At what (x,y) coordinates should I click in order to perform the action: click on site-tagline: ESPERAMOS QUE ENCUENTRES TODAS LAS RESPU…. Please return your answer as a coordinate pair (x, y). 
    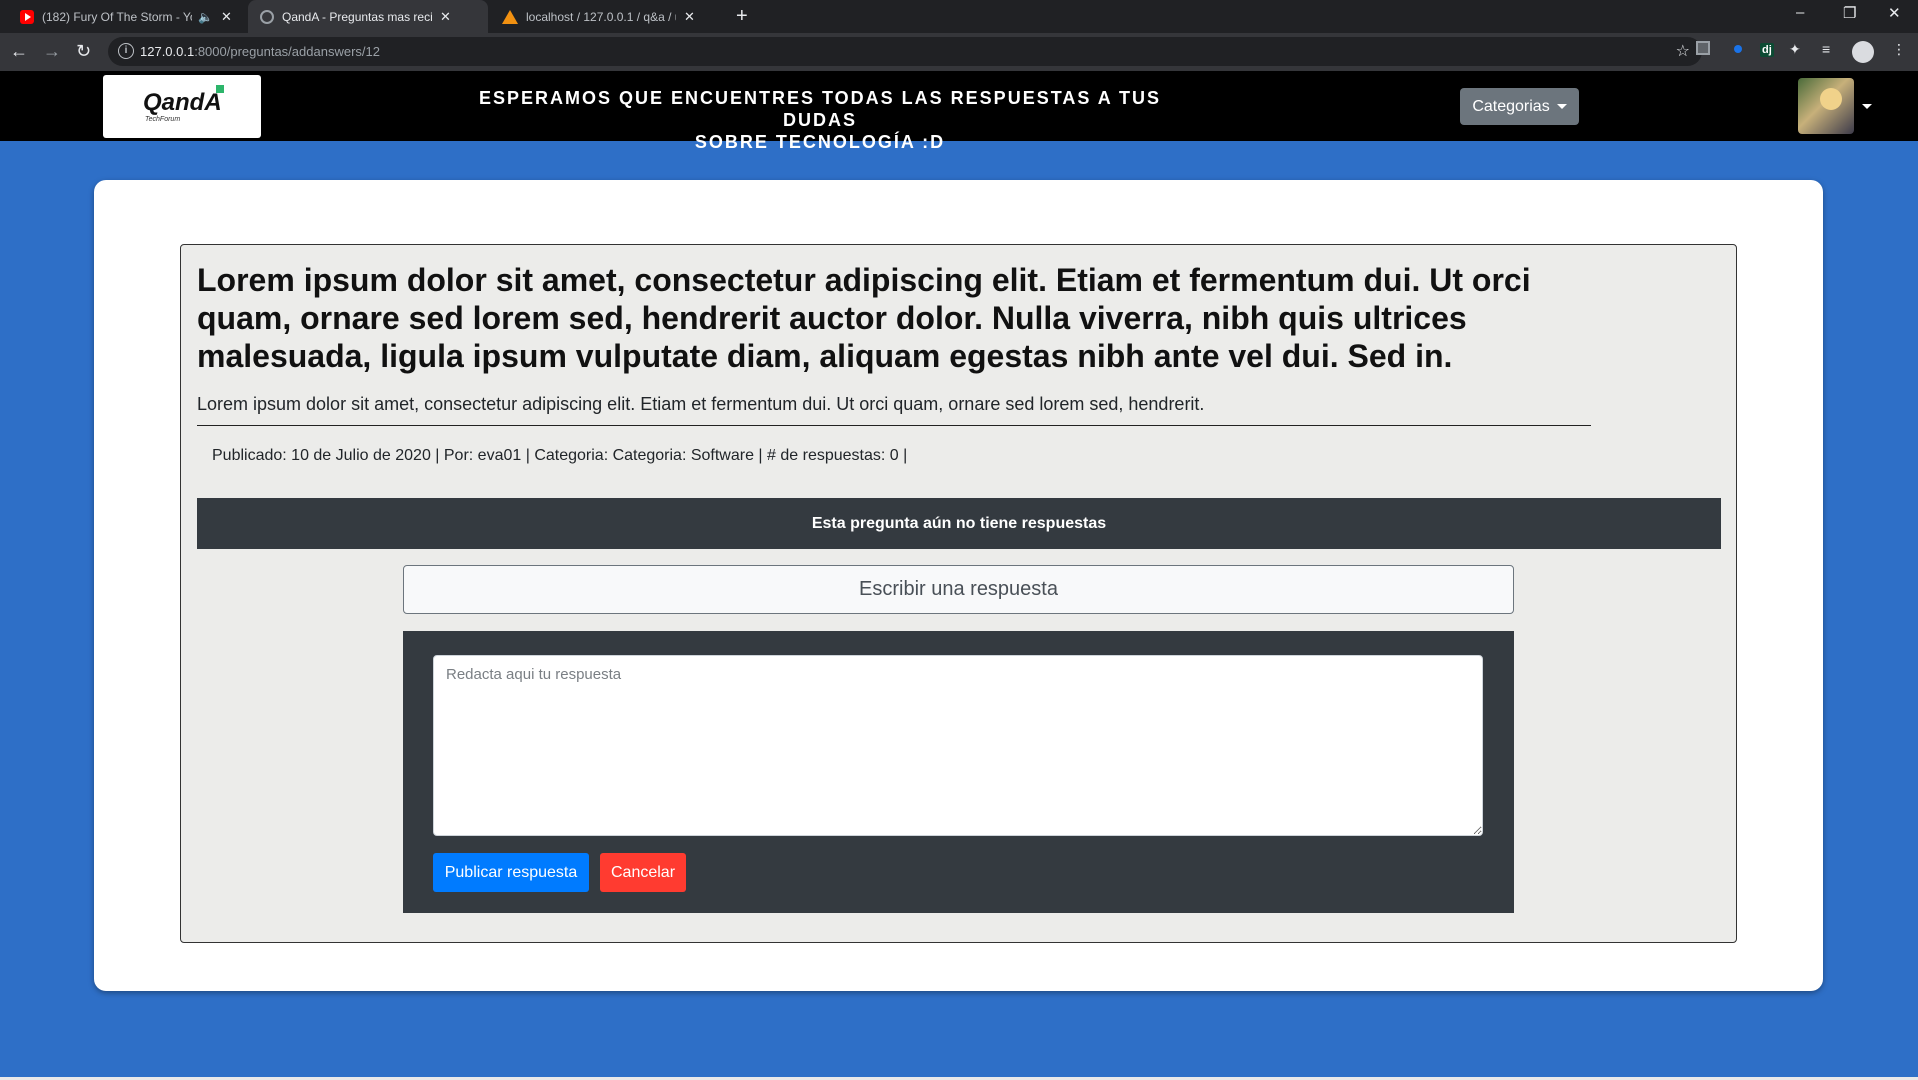
    Looking at the image, I should click on (820, 120).